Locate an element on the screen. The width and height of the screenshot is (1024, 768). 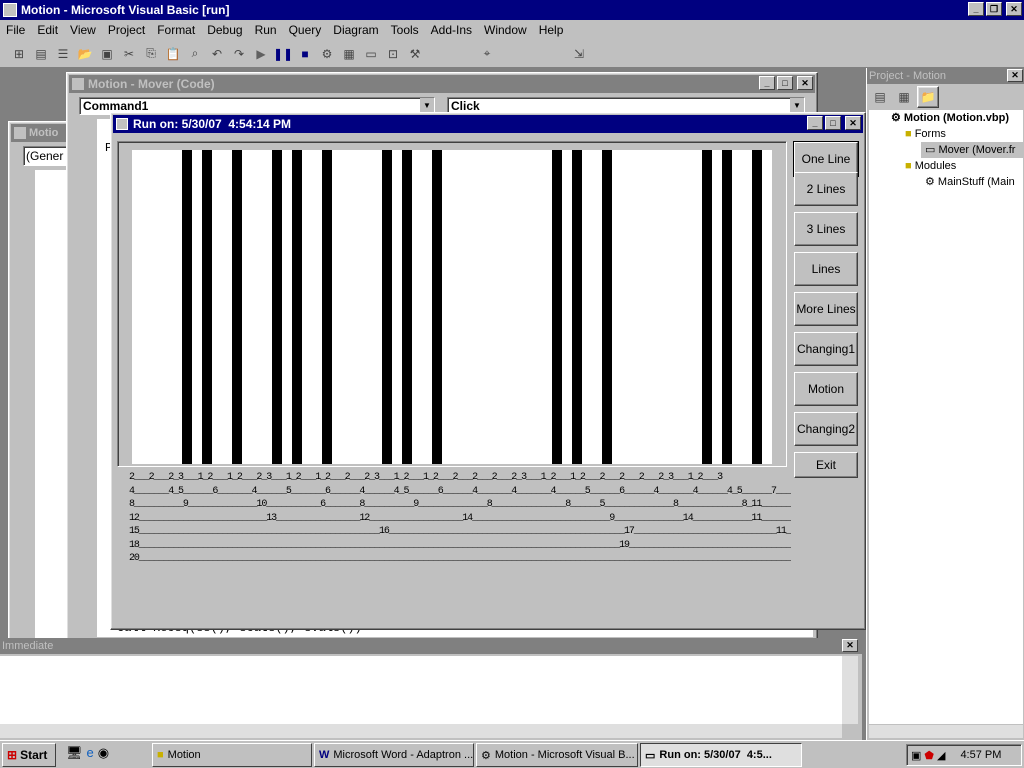
tree-modules-folder: ■ Modules is located at coordinates (946, 166).